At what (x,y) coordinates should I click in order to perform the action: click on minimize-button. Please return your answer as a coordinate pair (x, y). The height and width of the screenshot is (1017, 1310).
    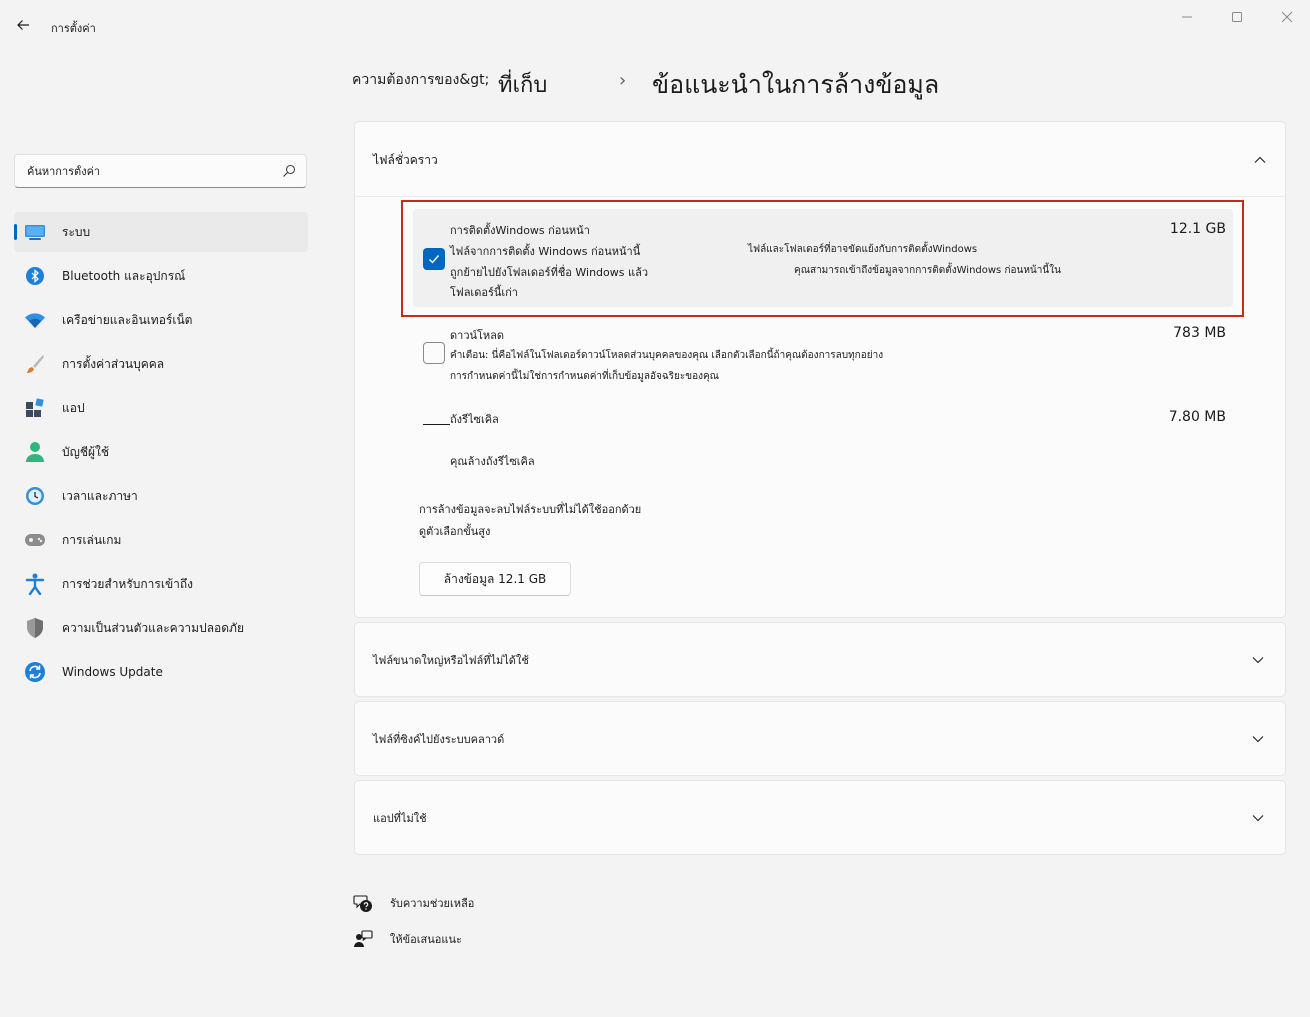
    Looking at the image, I should click on (1187, 17).